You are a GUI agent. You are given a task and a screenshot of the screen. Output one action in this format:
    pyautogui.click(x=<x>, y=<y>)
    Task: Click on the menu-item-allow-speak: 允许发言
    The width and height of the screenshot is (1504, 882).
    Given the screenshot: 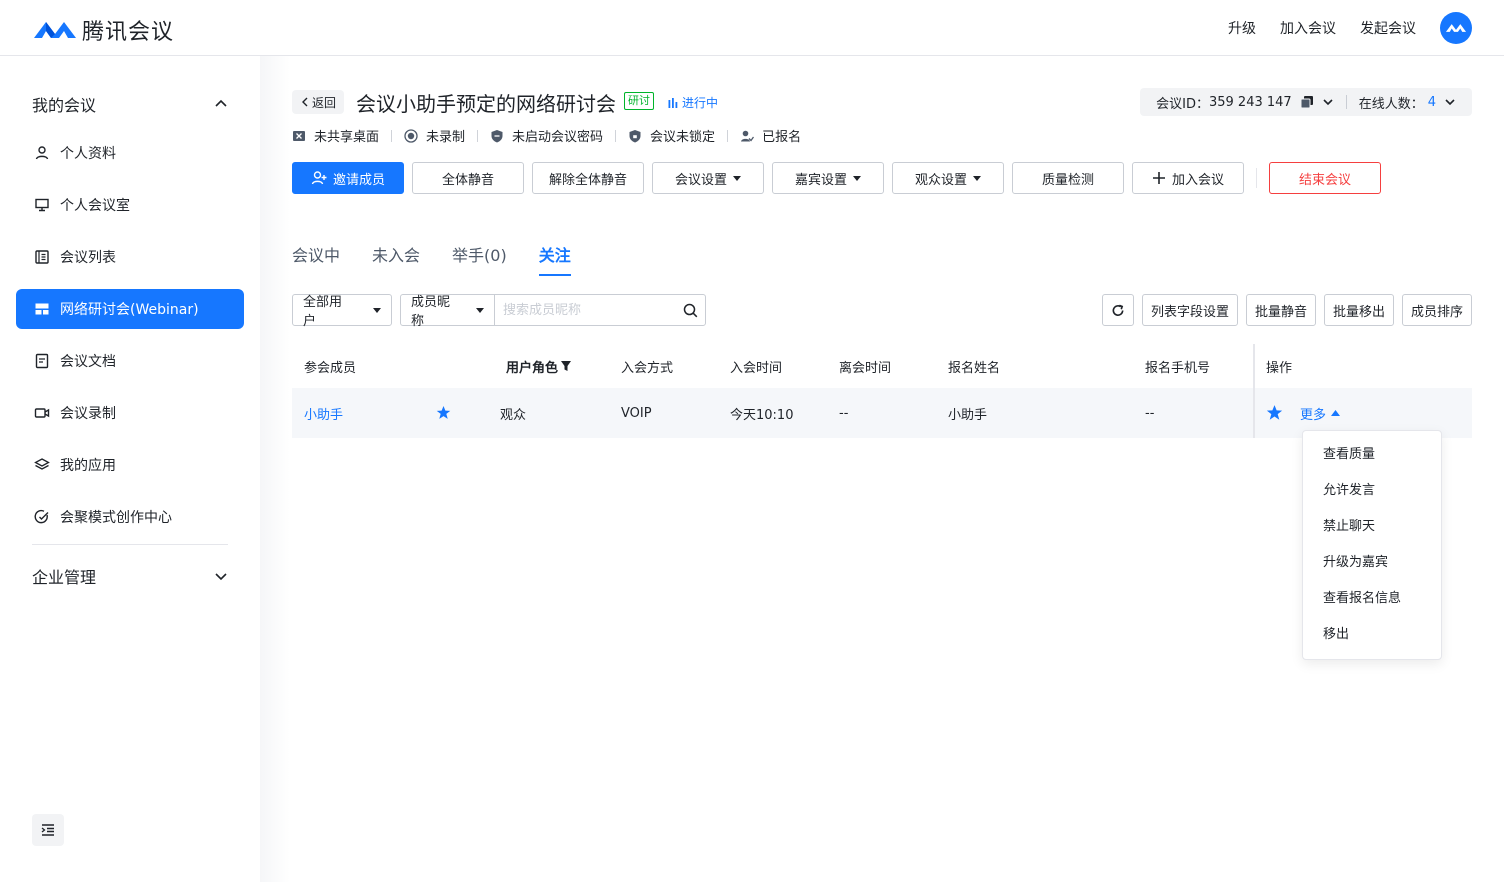 What is the action you would take?
    pyautogui.click(x=1372, y=491)
    